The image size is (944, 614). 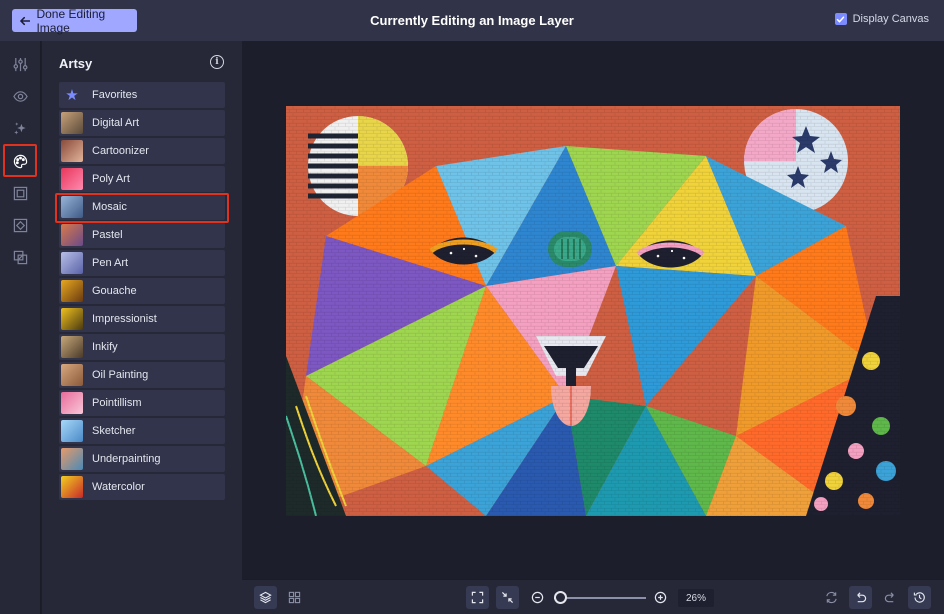 I want to click on display-canvas-checkbox, so click(x=840, y=19).